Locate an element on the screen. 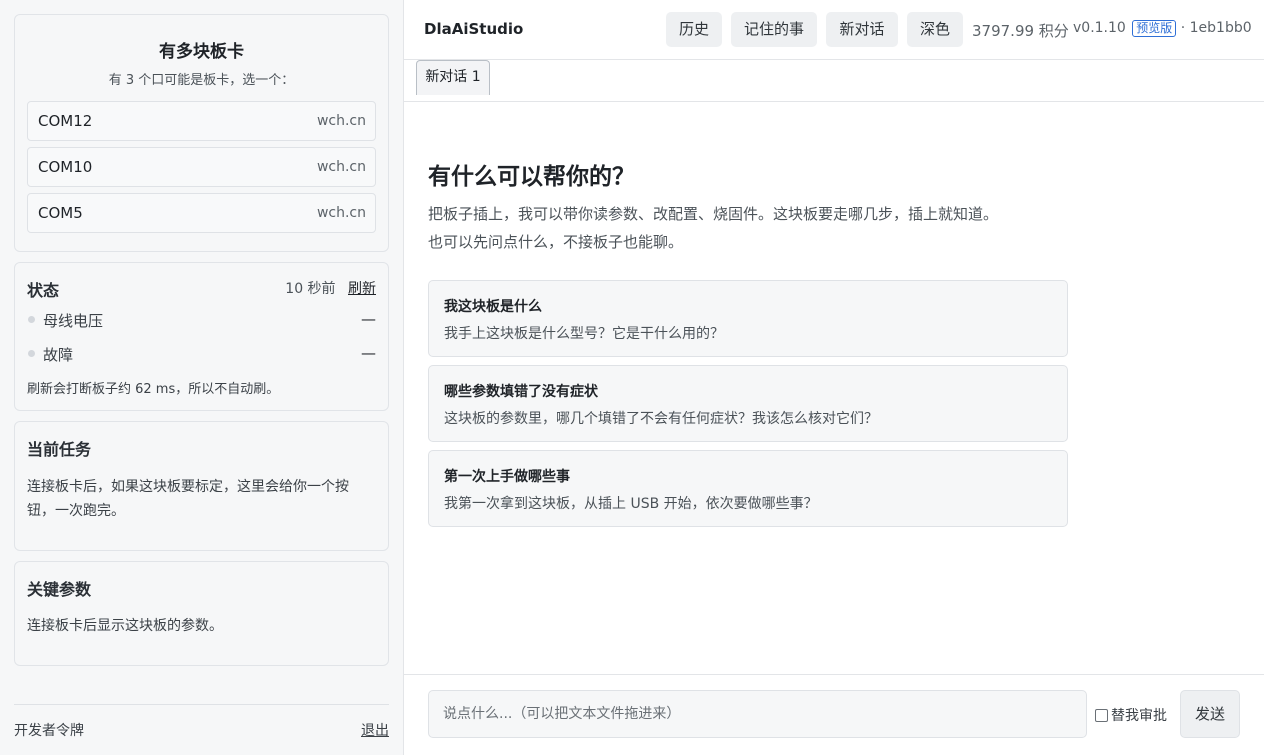 The image size is (1264, 755). status-meta: 10 秒前 刷新 is located at coordinates (330, 288).